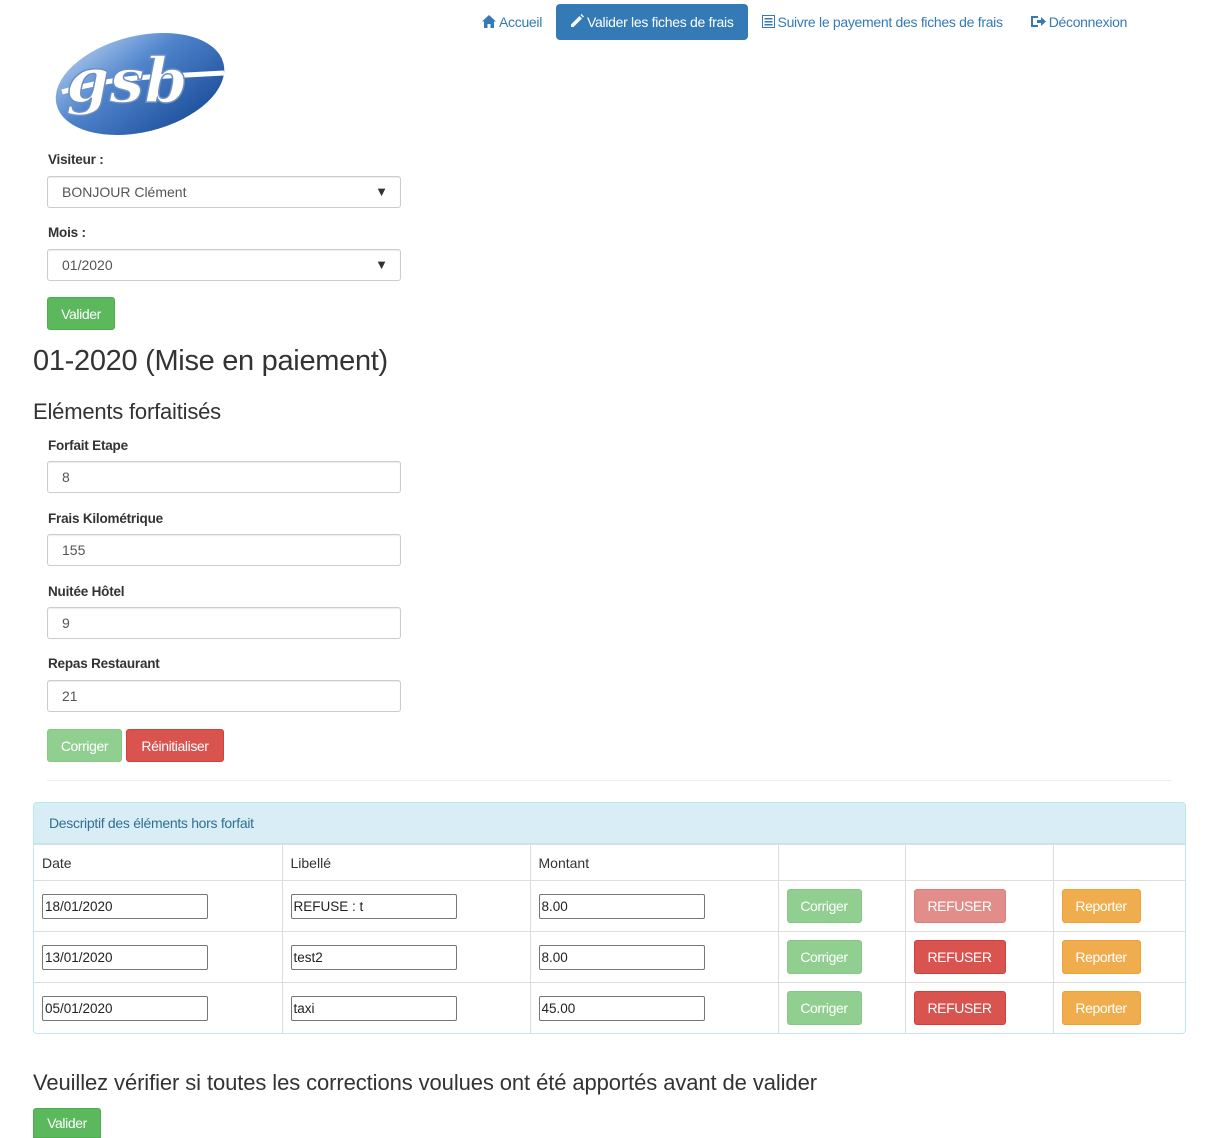 Image resolution: width=1215 pixels, height=1138 pixels. I want to click on date-input: 05/01/2020, so click(125, 1008).